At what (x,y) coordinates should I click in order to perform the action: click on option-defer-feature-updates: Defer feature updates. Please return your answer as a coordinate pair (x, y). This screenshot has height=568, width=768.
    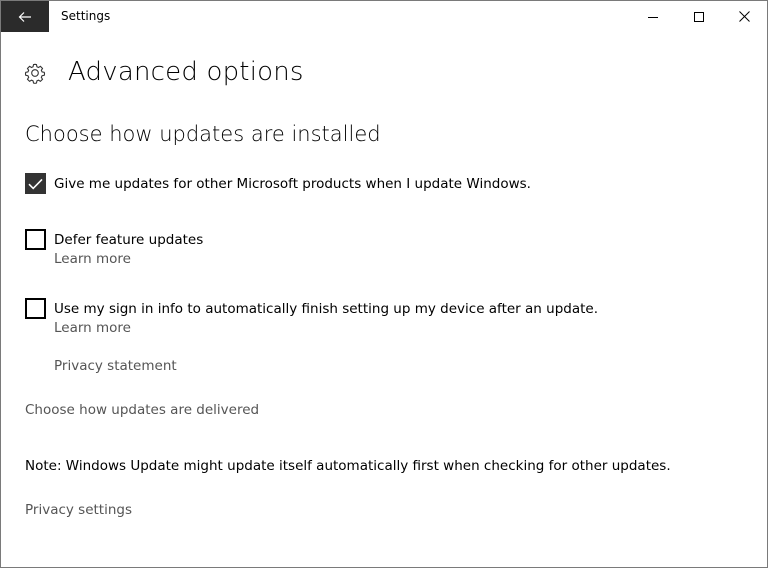
    Looking at the image, I should click on (114, 239).